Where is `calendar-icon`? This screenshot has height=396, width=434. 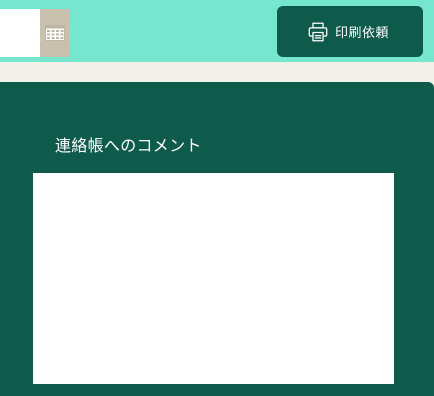
calendar-icon is located at coordinates (54, 33).